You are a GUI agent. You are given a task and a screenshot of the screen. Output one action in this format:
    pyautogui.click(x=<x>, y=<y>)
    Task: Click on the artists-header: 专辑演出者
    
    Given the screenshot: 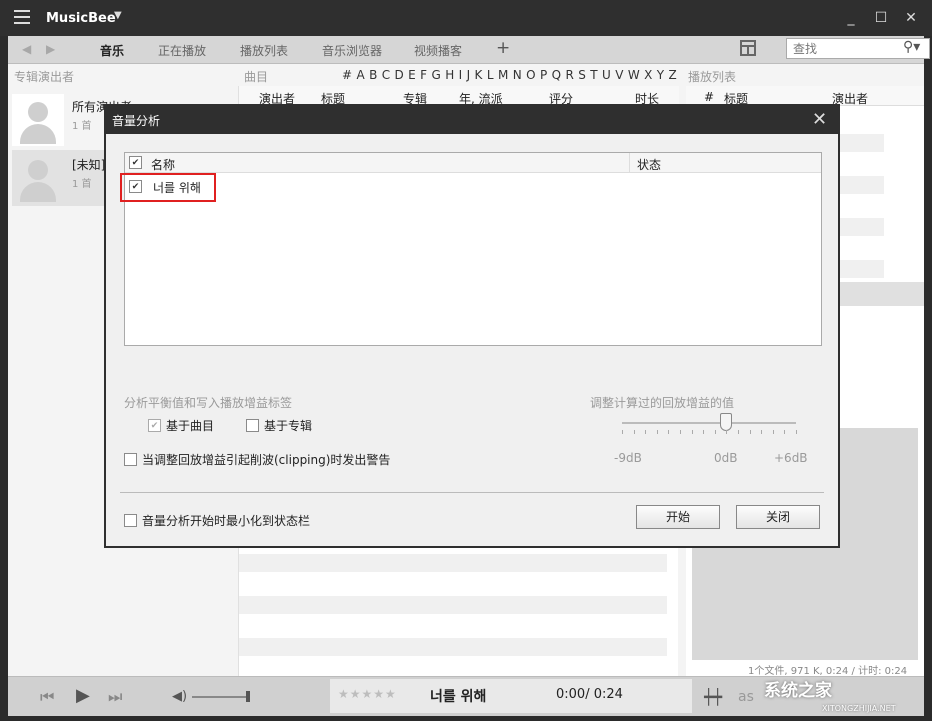 What is the action you would take?
    pyautogui.click(x=44, y=77)
    